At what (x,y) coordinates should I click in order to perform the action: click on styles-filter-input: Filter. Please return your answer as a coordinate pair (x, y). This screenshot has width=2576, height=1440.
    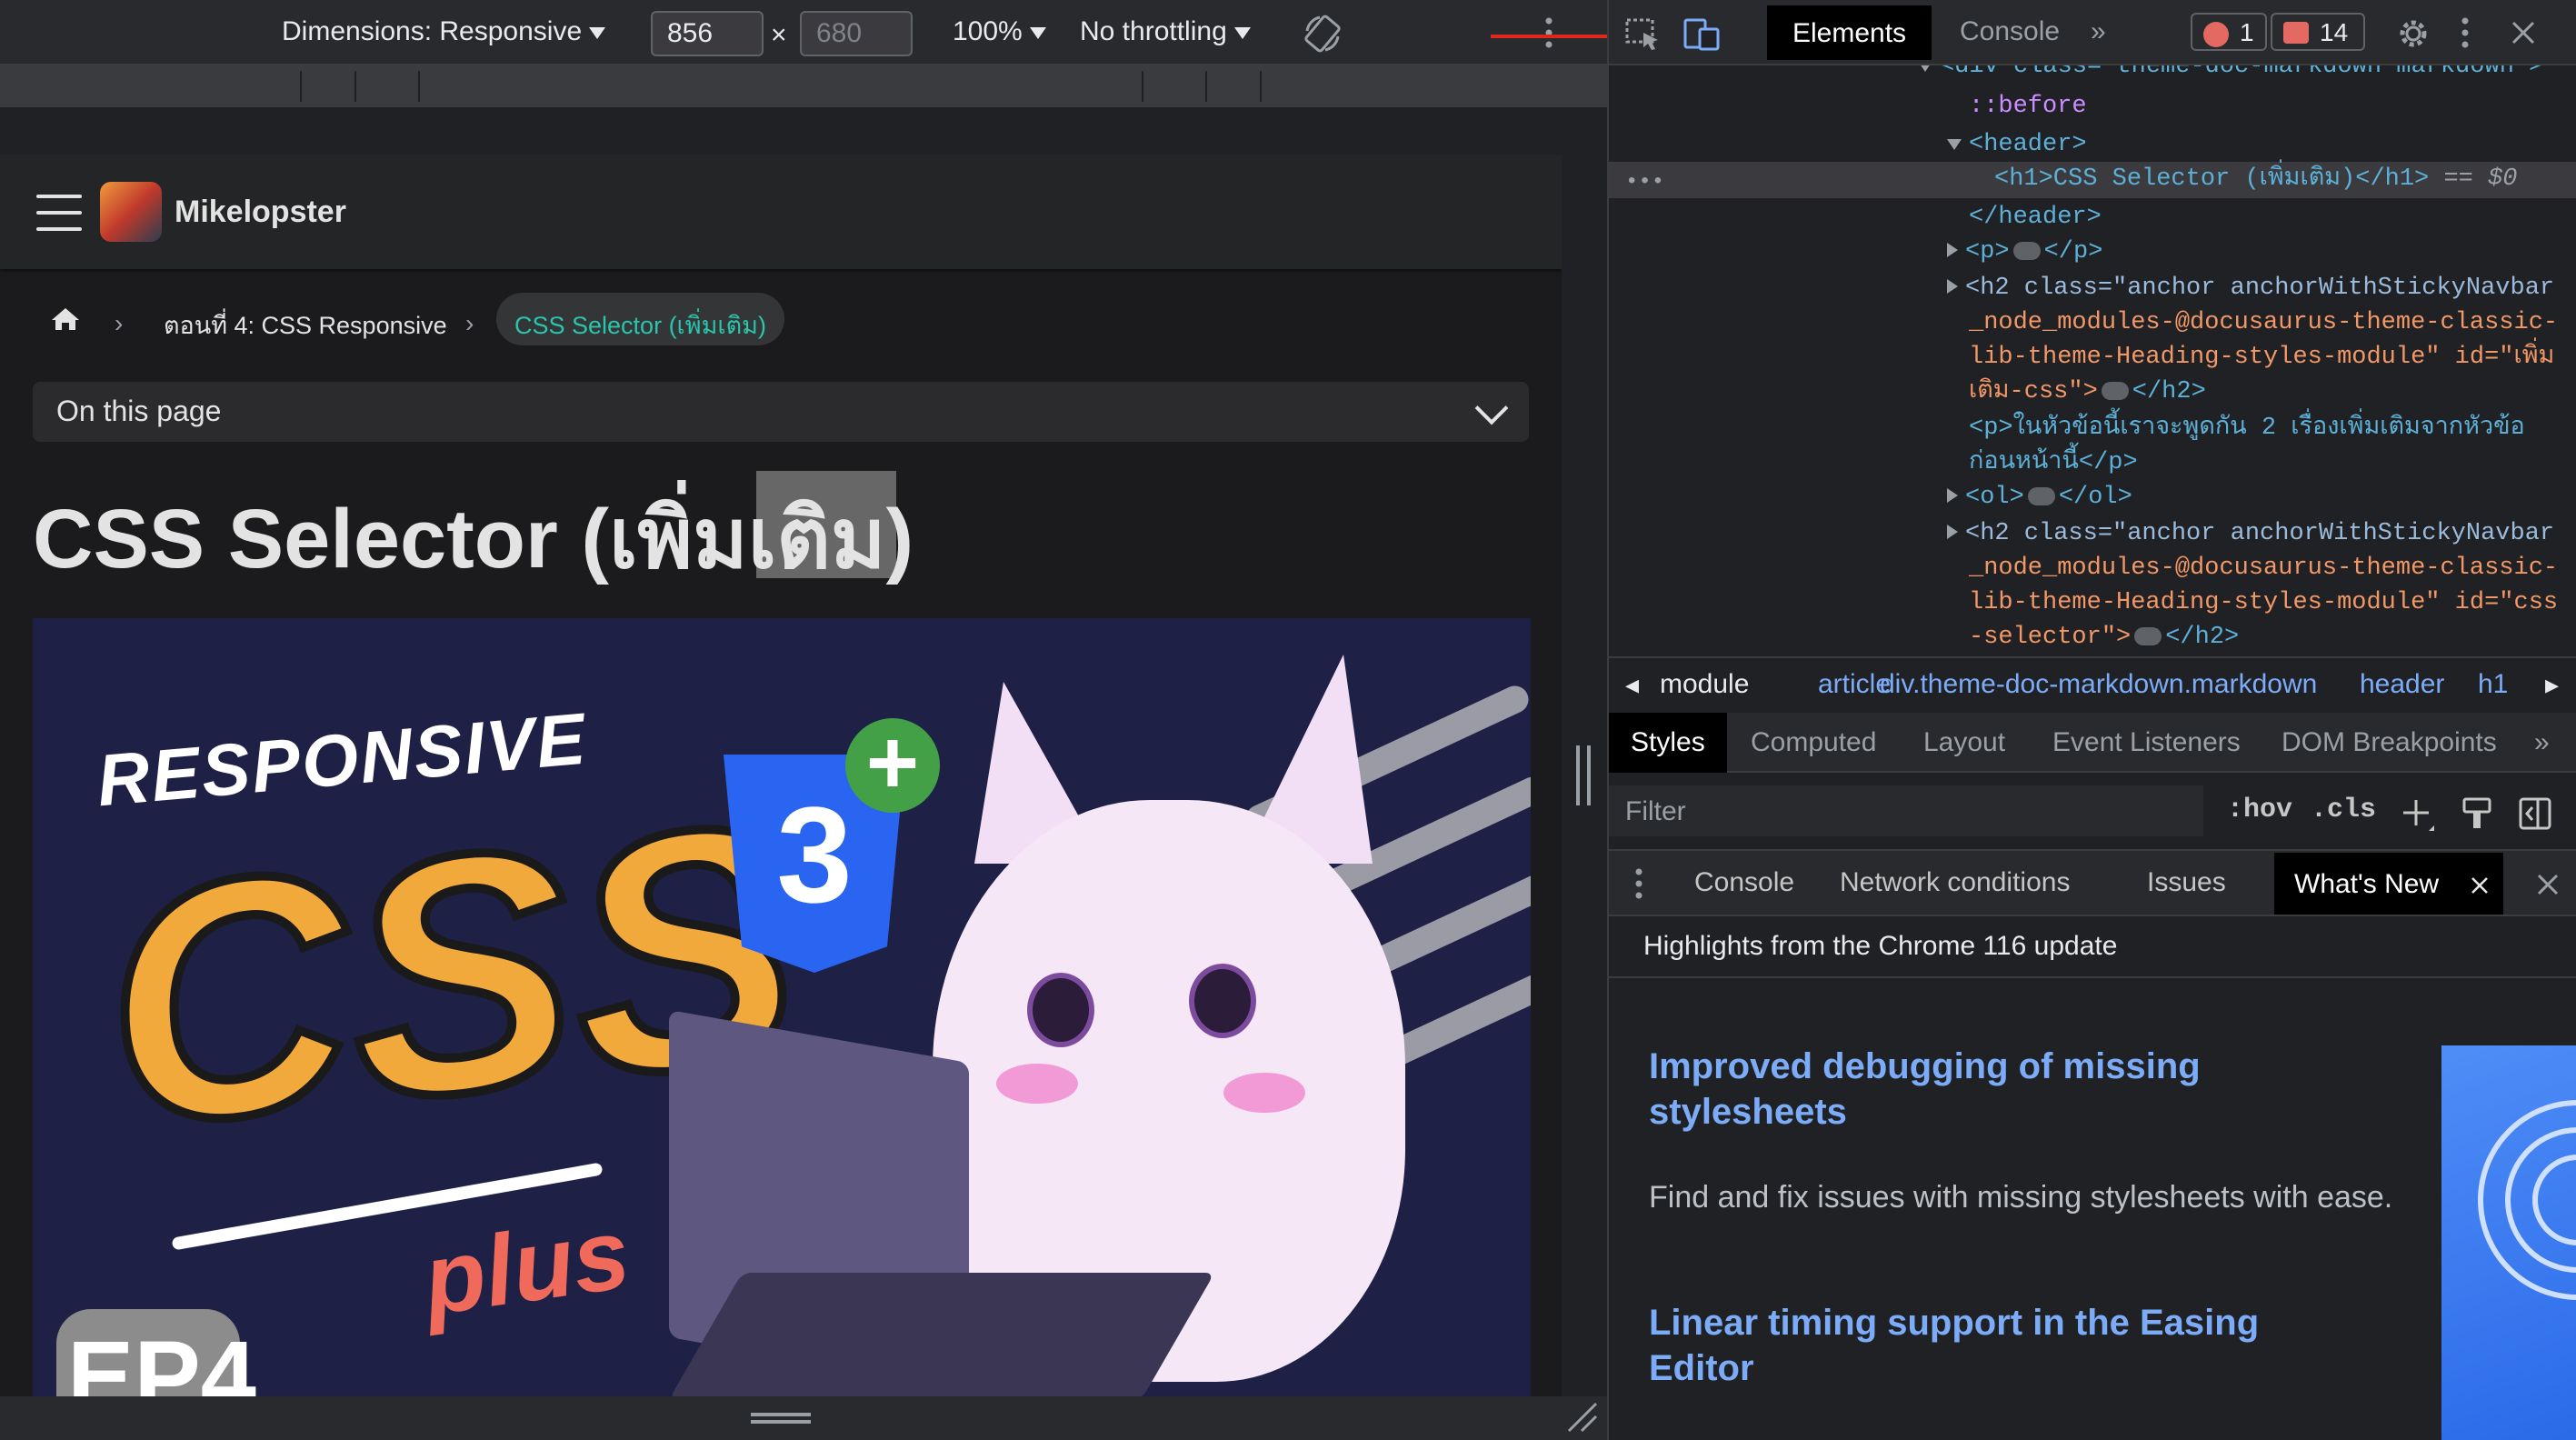
    Looking at the image, I should click on (1906, 810).